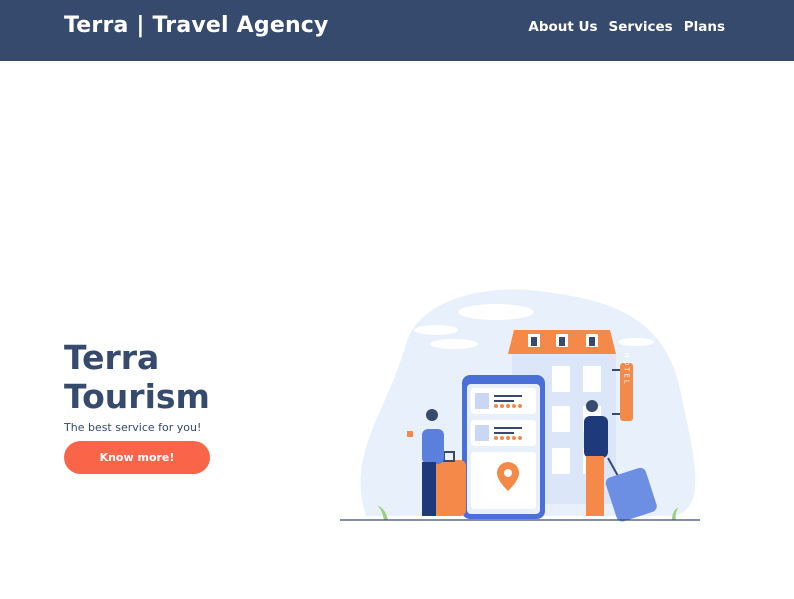 The image size is (794, 599). What do you see at coordinates (196, 25) in the screenshot?
I see `brand-title: Terra | Travel Agency` at bounding box center [196, 25].